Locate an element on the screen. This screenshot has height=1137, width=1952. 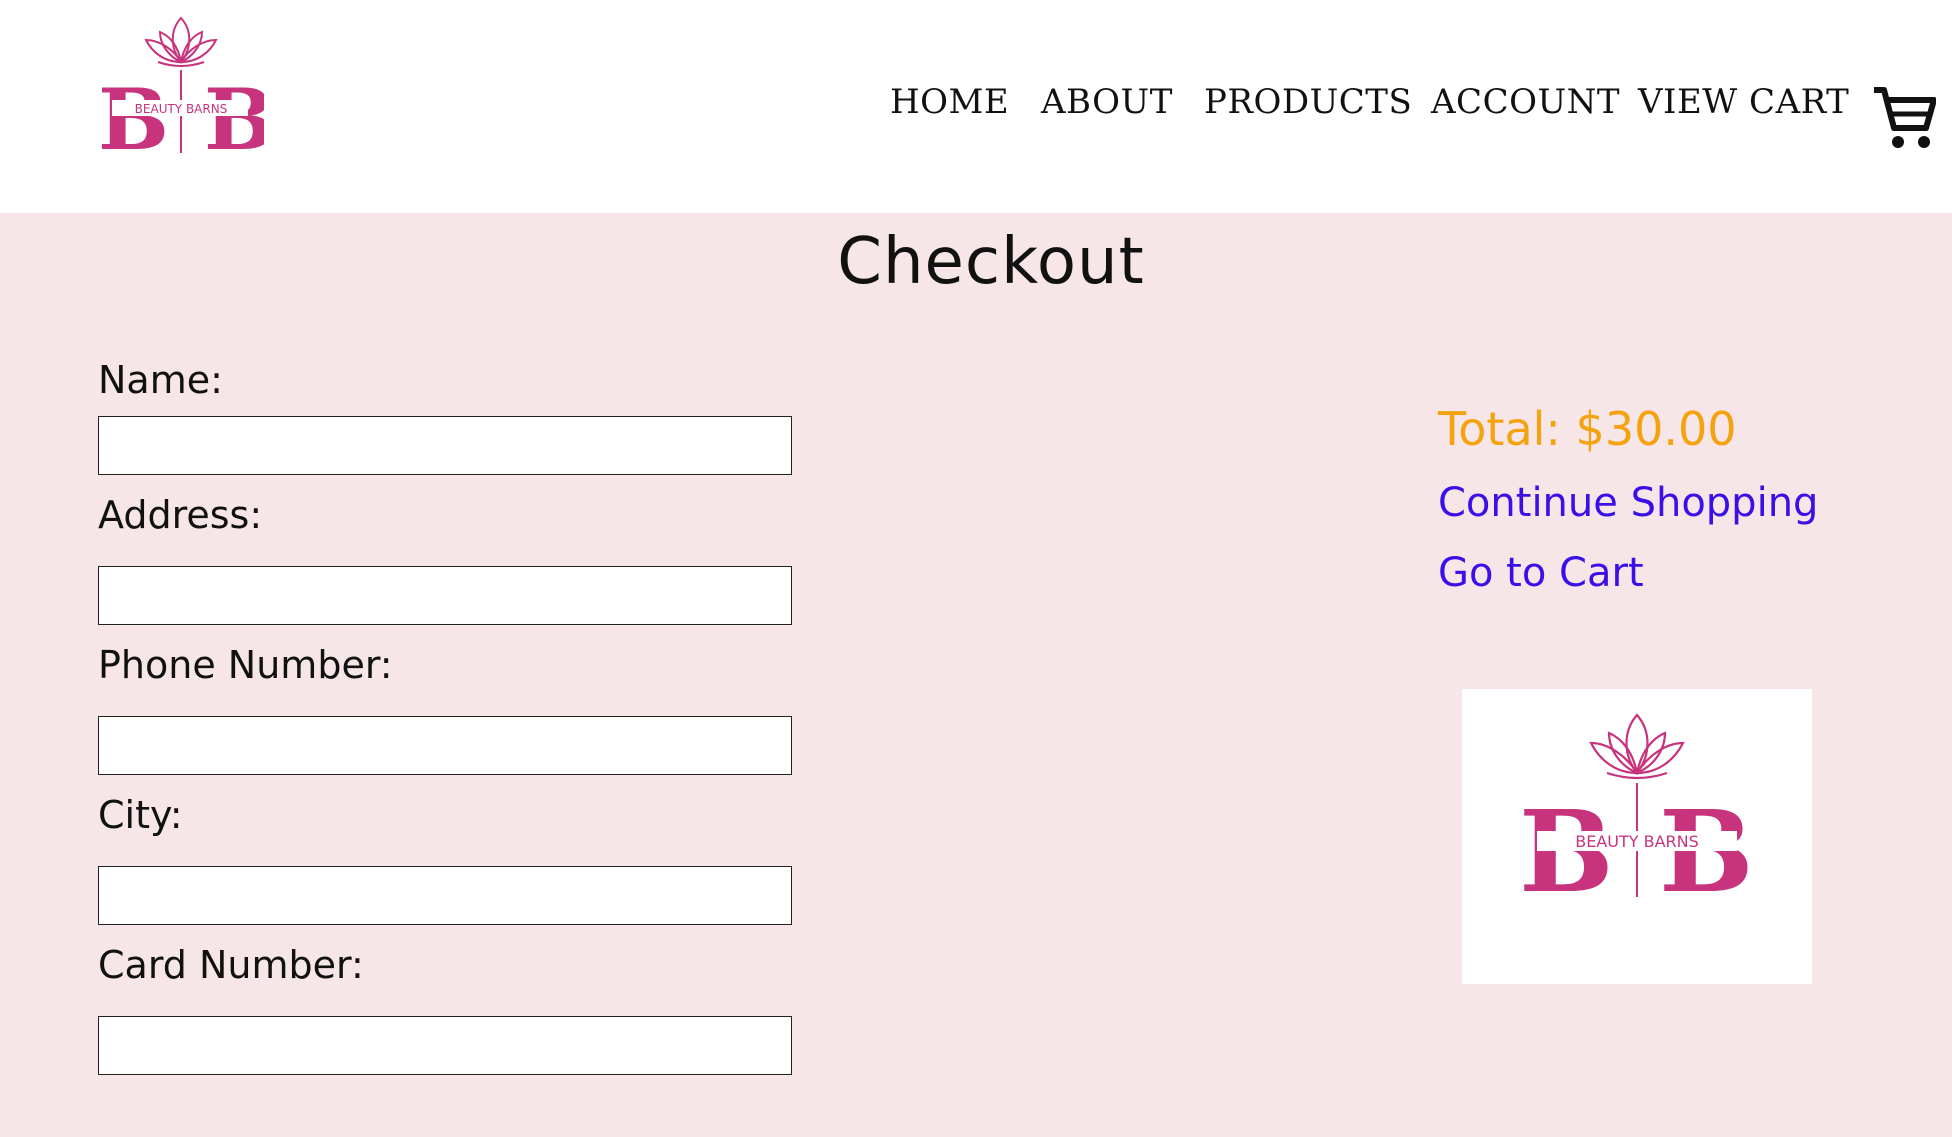
name-label: Name: is located at coordinates (160, 380).